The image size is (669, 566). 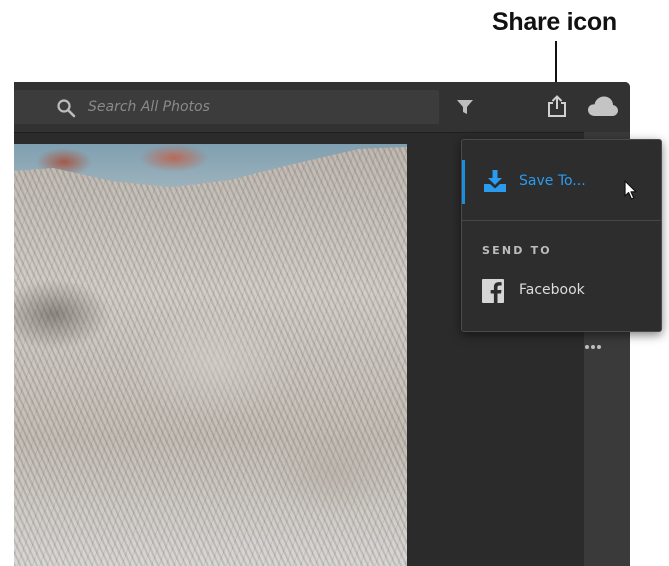 I want to click on top-bar, so click(x=322, y=107).